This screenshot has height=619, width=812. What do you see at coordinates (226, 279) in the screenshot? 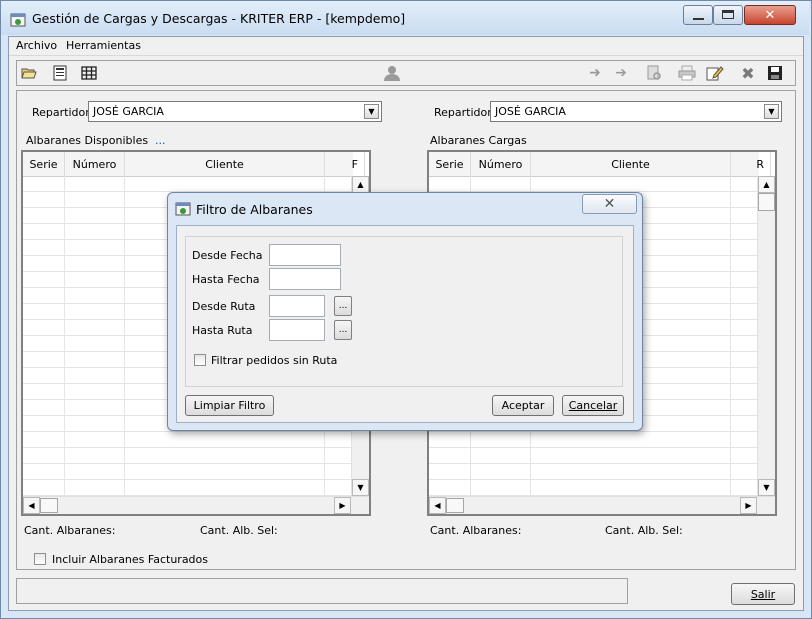
I see `hasta-fecha-label: Hasta Fecha` at bounding box center [226, 279].